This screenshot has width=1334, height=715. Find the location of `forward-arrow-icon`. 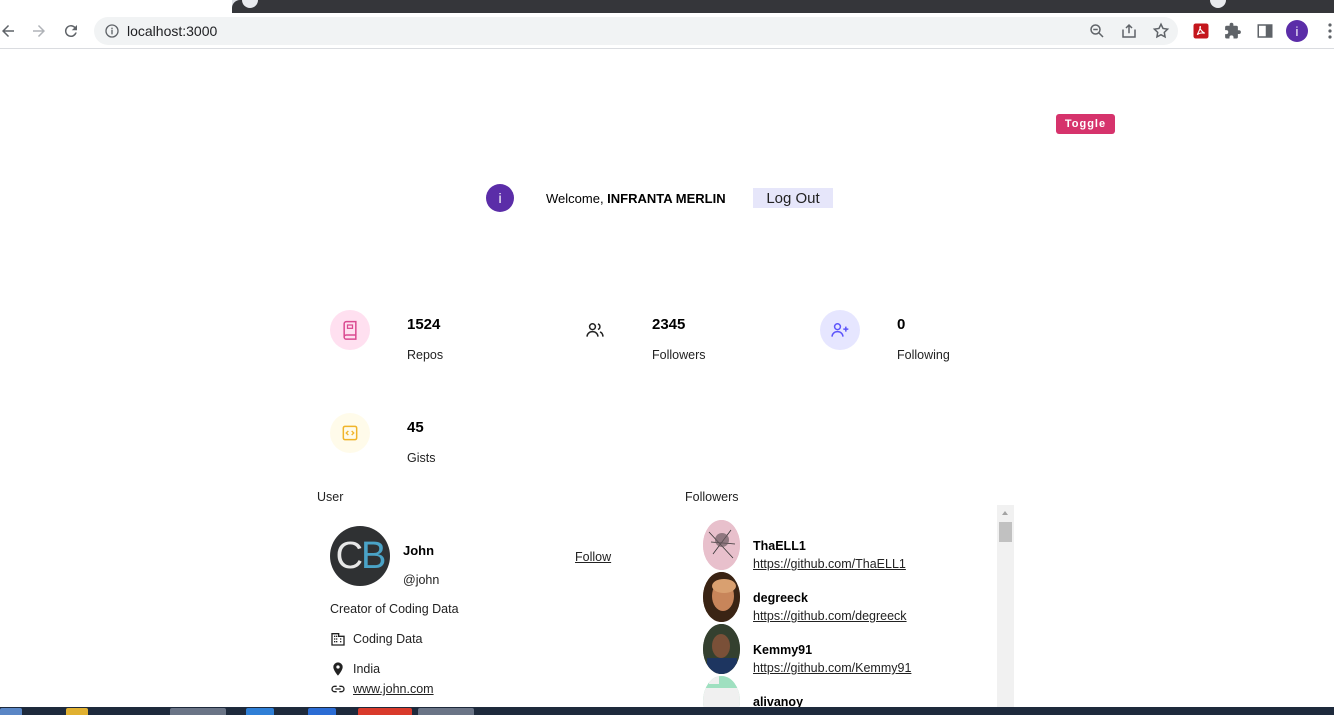

forward-arrow-icon is located at coordinates (39, 31).